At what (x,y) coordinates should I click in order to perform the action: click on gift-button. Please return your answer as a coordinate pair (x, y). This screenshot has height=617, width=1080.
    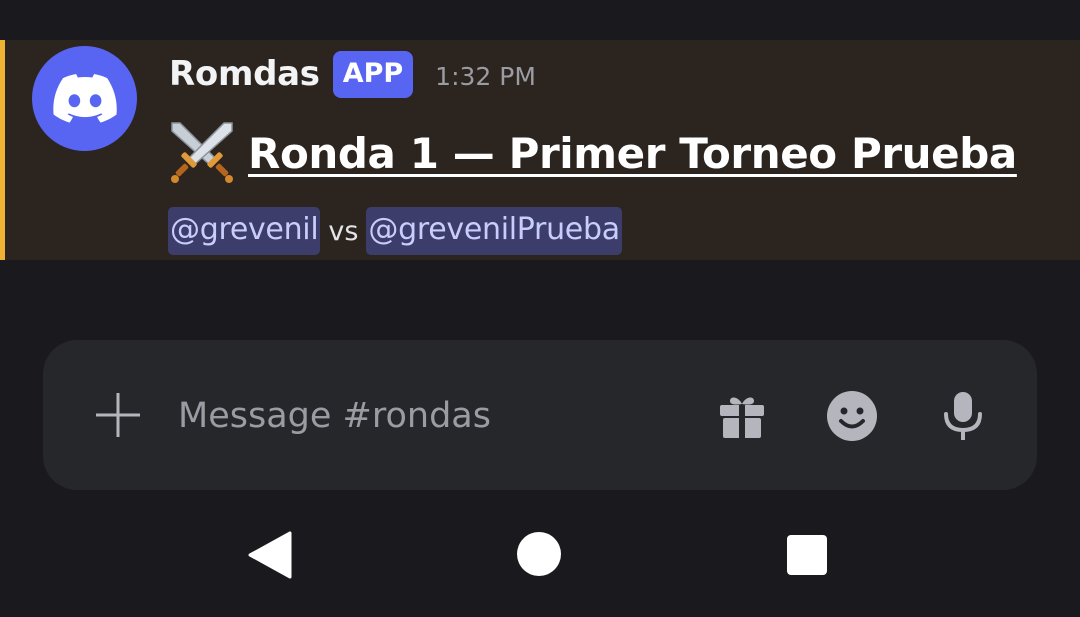
    Looking at the image, I should click on (742, 416).